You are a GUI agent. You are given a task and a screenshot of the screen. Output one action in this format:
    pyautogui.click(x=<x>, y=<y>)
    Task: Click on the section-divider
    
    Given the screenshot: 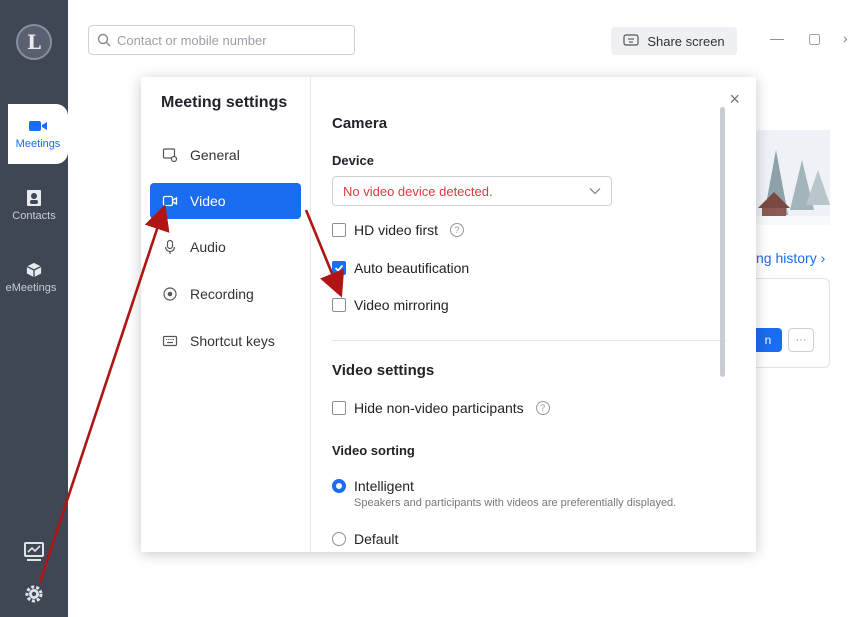 What is the action you would take?
    pyautogui.click(x=529, y=340)
    